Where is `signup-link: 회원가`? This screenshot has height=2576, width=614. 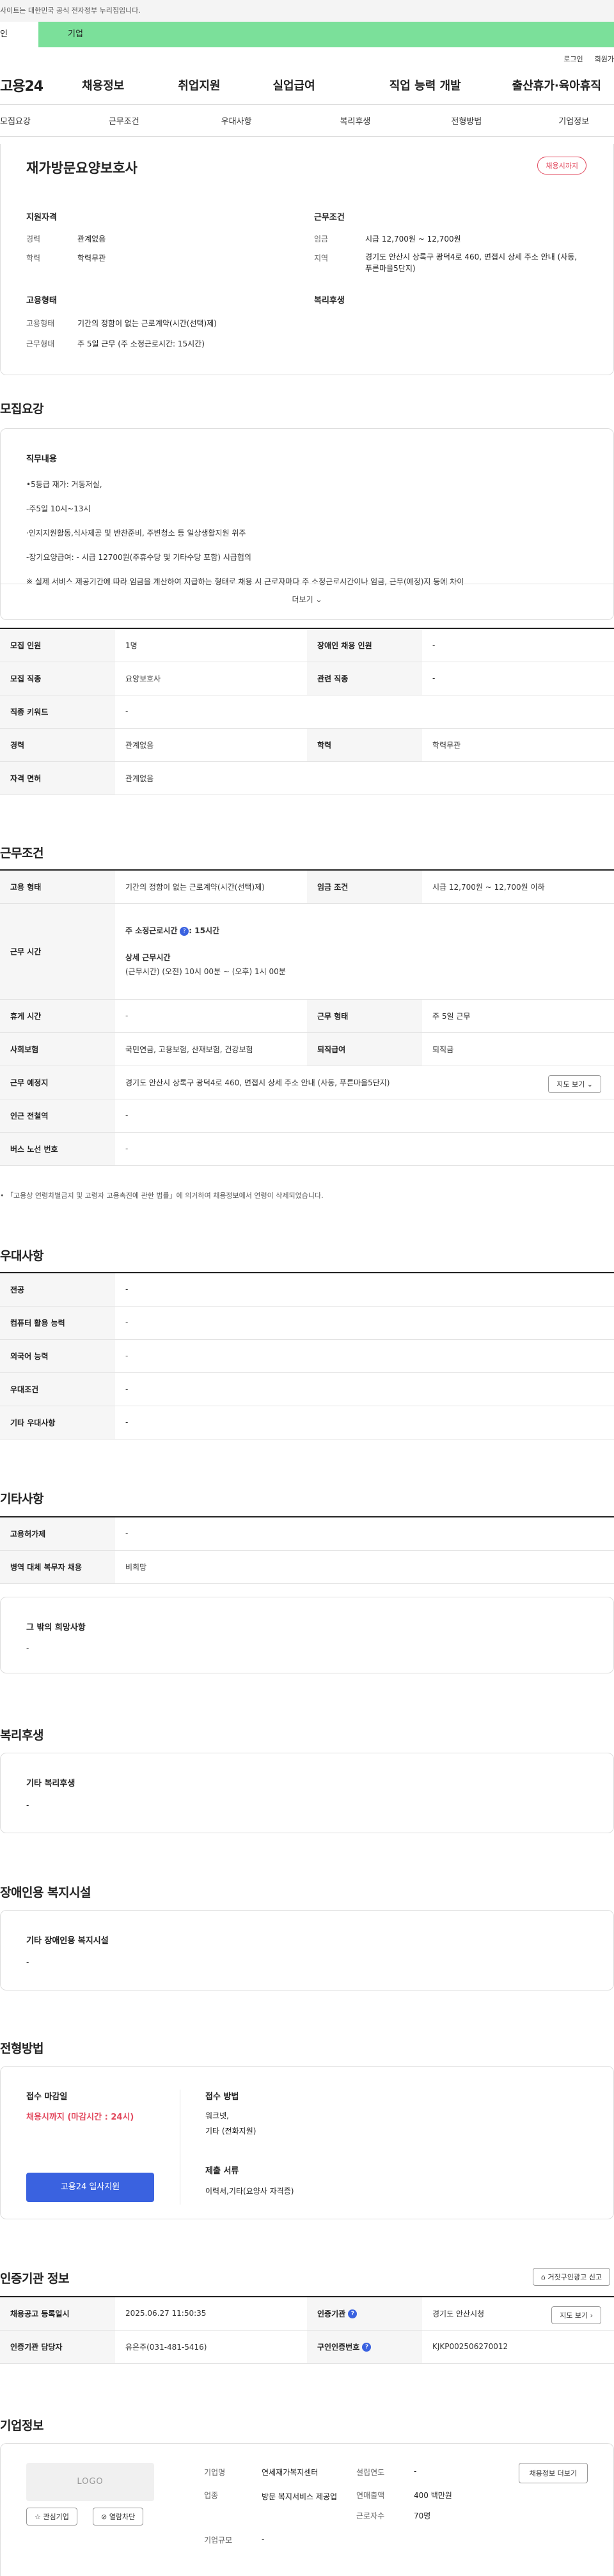 signup-link: 회원가 is located at coordinates (604, 59).